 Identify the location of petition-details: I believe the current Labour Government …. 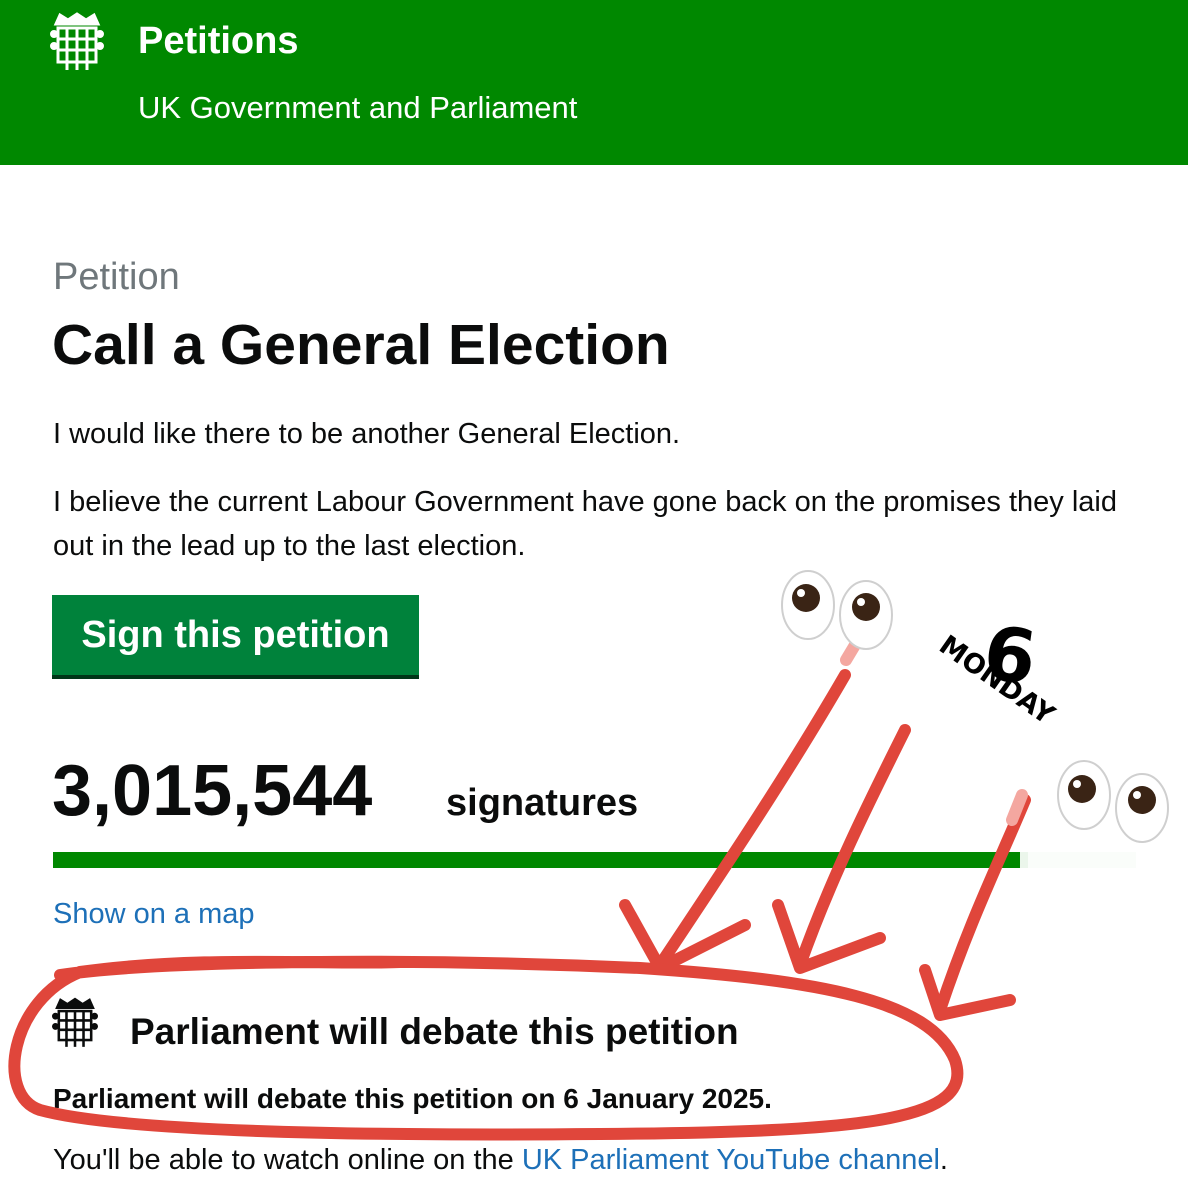
(585, 524).